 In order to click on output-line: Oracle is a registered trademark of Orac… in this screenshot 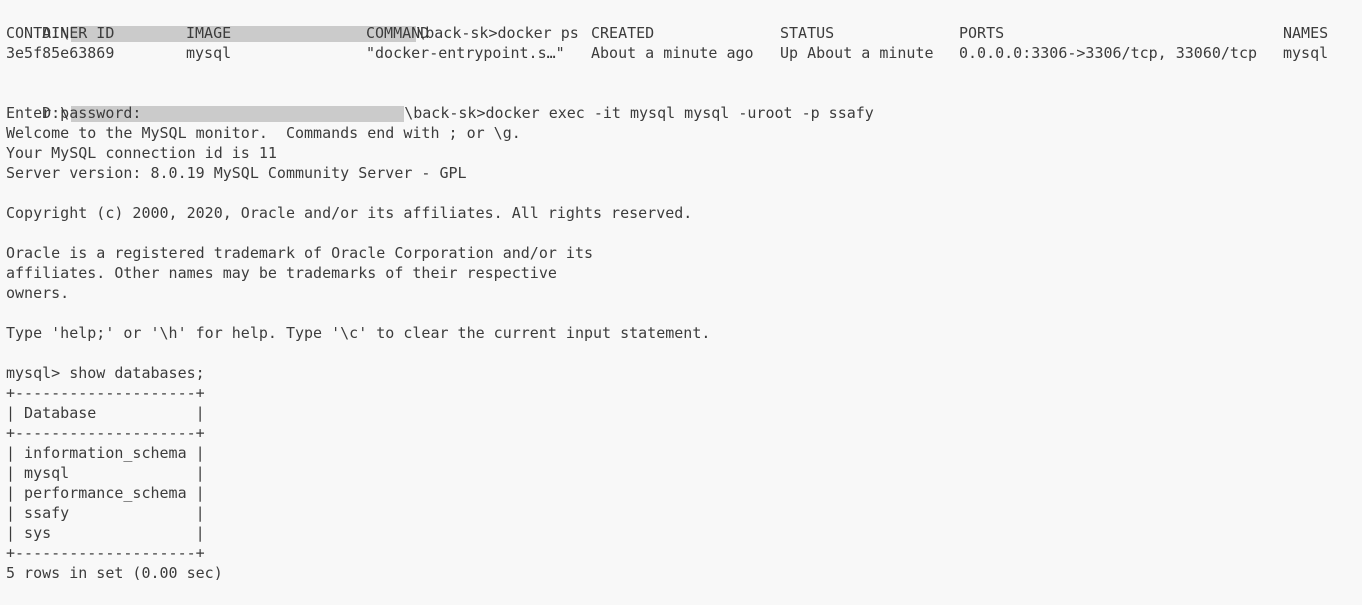, I will do `click(299, 253)`.